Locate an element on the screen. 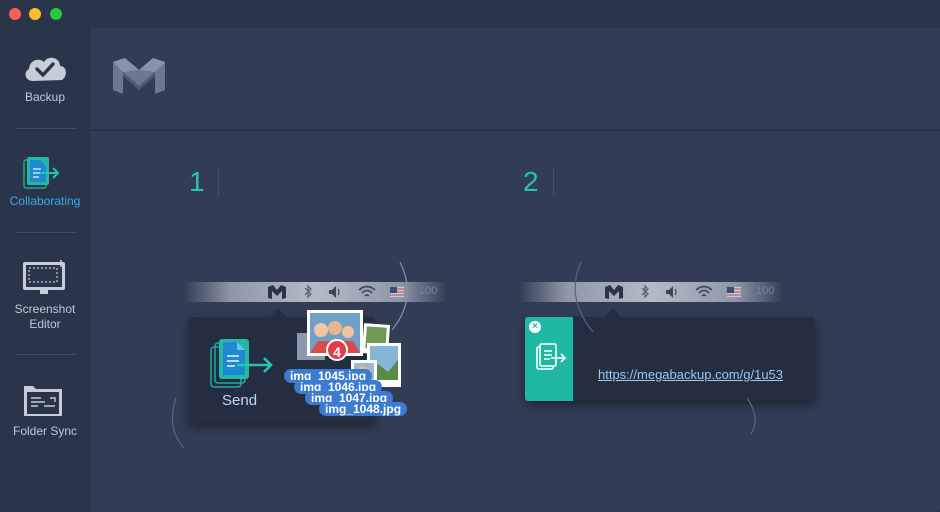 Image resolution: width=940 pixels, height=512 pixels. megabackup-logo-icon is located at coordinates (139, 76).